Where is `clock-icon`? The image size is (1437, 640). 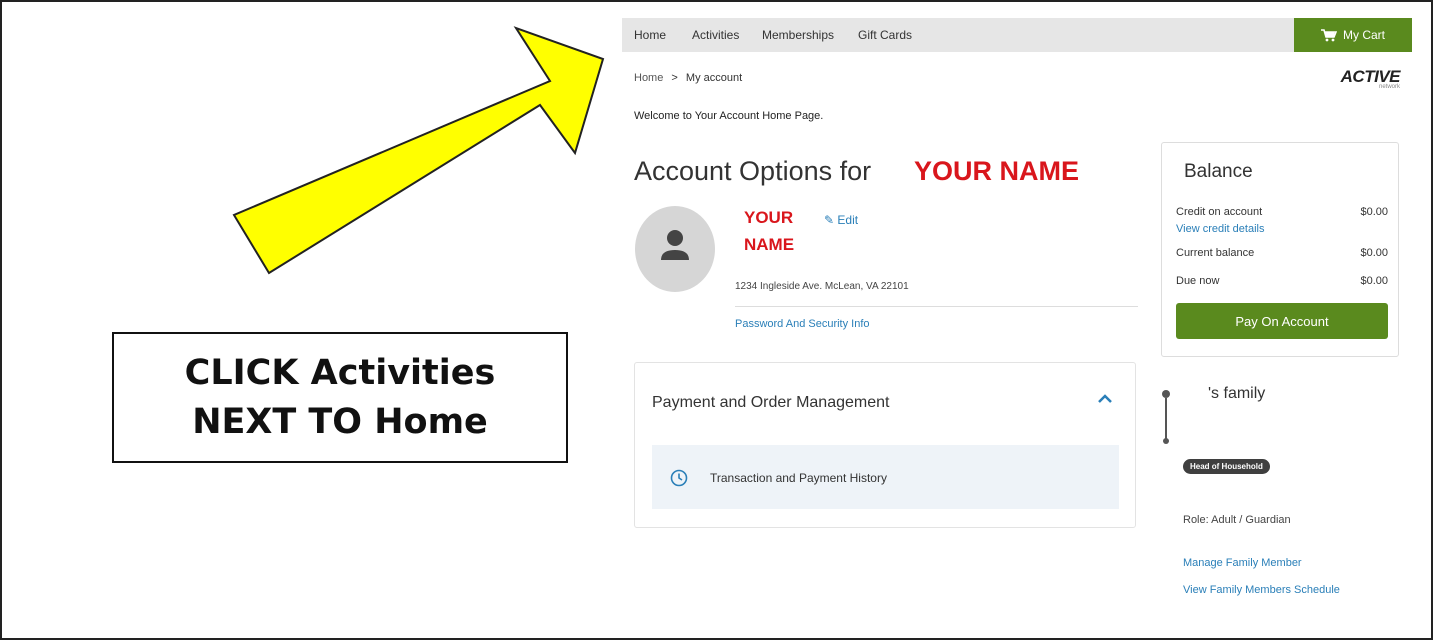 clock-icon is located at coordinates (679, 478).